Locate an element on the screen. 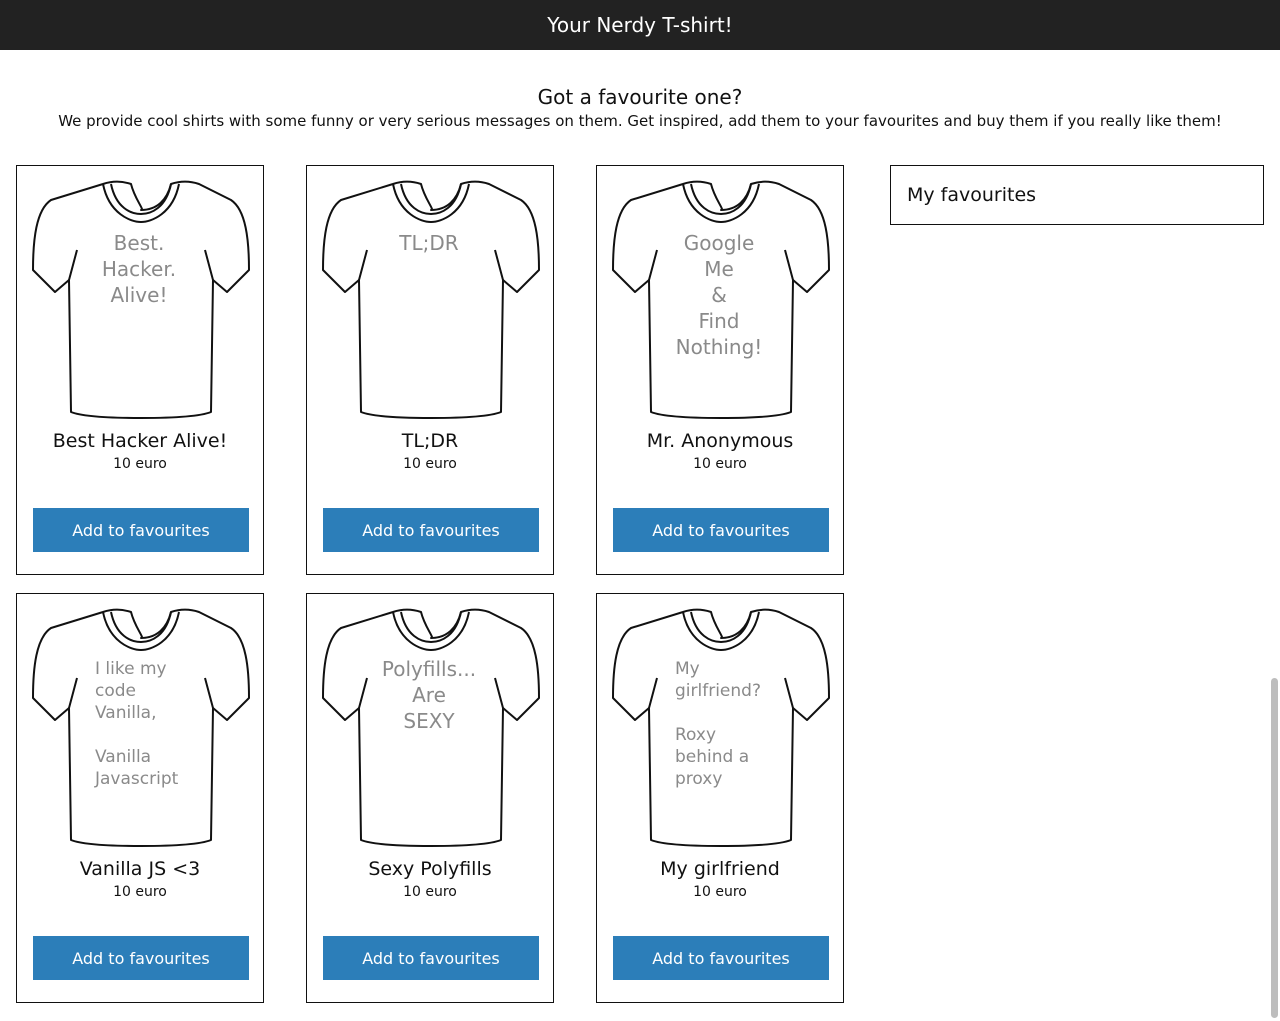 This screenshot has height=1021, width=1280. tshirt-icon: Polyfills...AreSEXY is located at coordinates (431, 727).